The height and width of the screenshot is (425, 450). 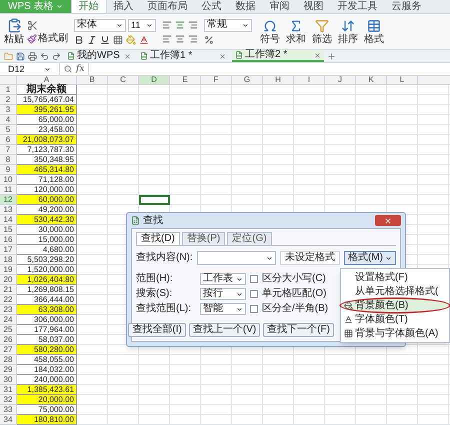 What do you see at coordinates (79, 39) in the screenshot?
I see `bold-icon` at bounding box center [79, 39].